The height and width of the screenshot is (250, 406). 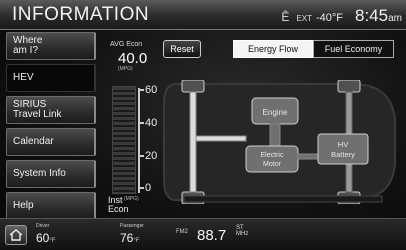 What do you see at coordinates (51, 46) in the screenshot?
I see `sidebar-item-where-am-i: Where am I?` at bounding box center [51, 46].